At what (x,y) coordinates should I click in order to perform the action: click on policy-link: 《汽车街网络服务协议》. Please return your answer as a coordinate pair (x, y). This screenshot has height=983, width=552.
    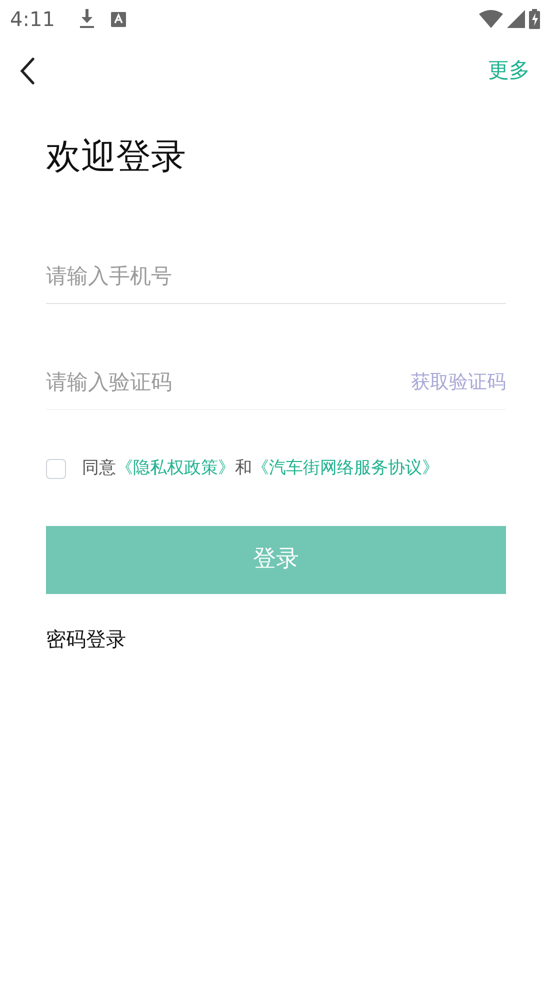
    Looking at the image, I should click on (345, 468).